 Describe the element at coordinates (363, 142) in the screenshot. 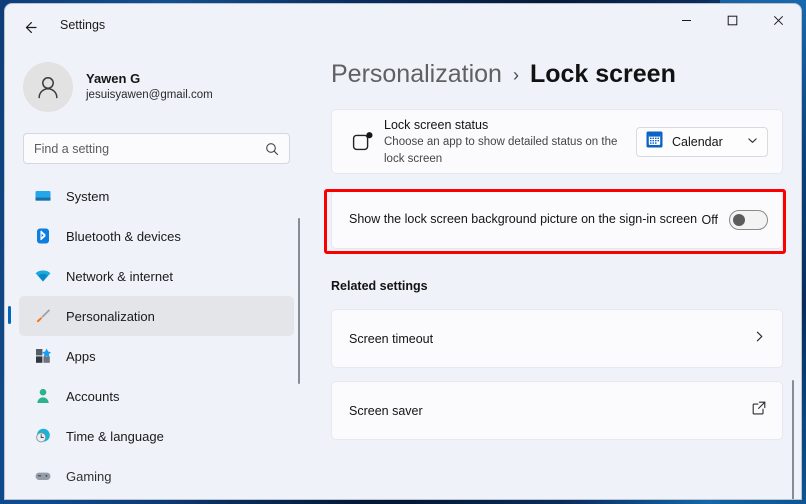

I see `lock-screen-status-icon` at that location.